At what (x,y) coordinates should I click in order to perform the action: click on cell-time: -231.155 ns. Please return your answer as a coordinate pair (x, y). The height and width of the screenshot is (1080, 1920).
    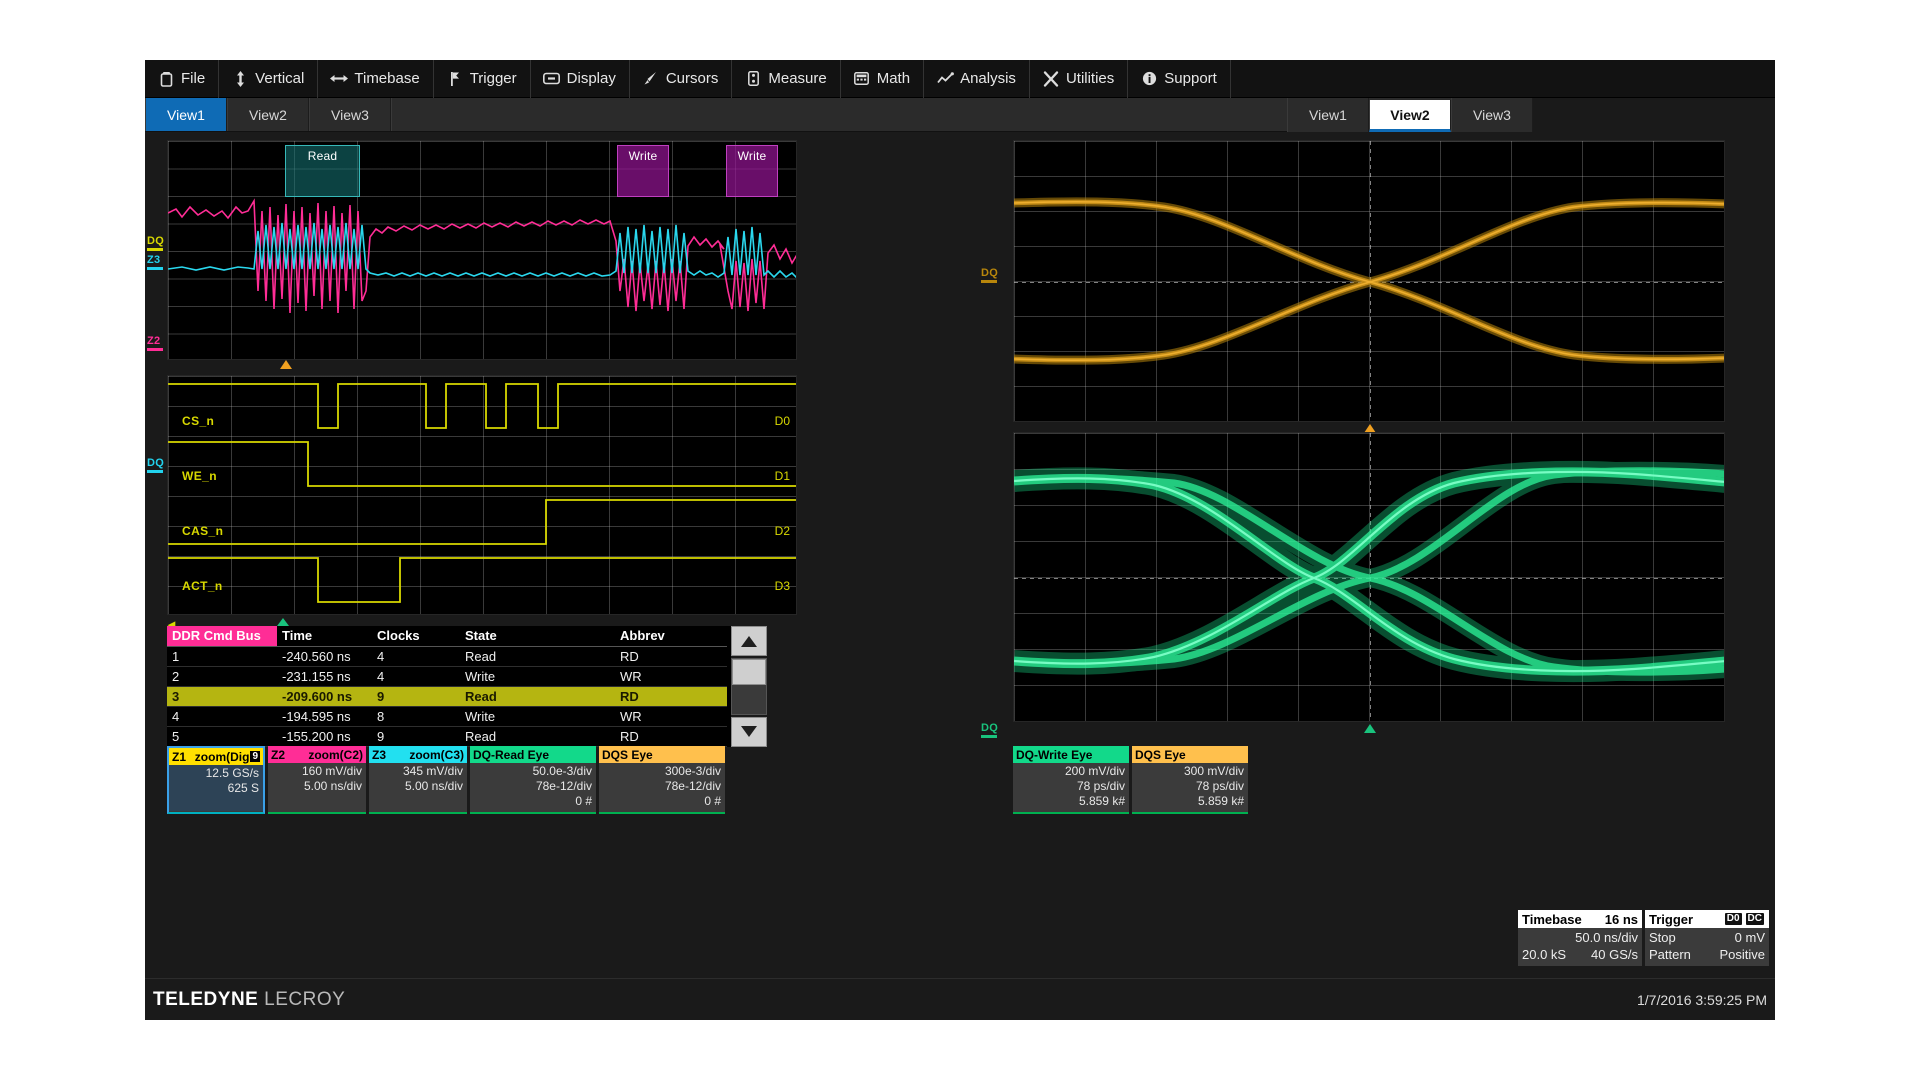
    Looking at the image, I should click on (324, 676).